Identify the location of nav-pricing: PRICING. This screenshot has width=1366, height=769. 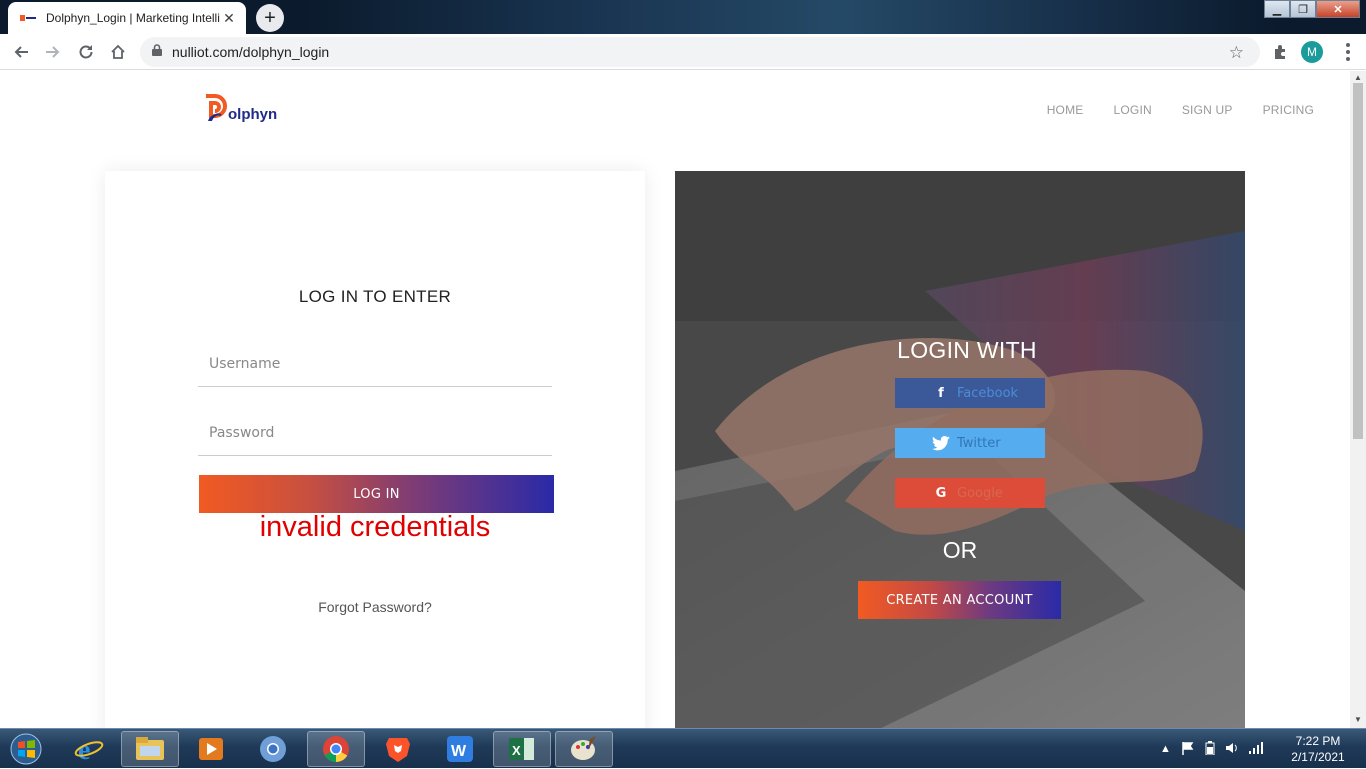
(1288, 110).